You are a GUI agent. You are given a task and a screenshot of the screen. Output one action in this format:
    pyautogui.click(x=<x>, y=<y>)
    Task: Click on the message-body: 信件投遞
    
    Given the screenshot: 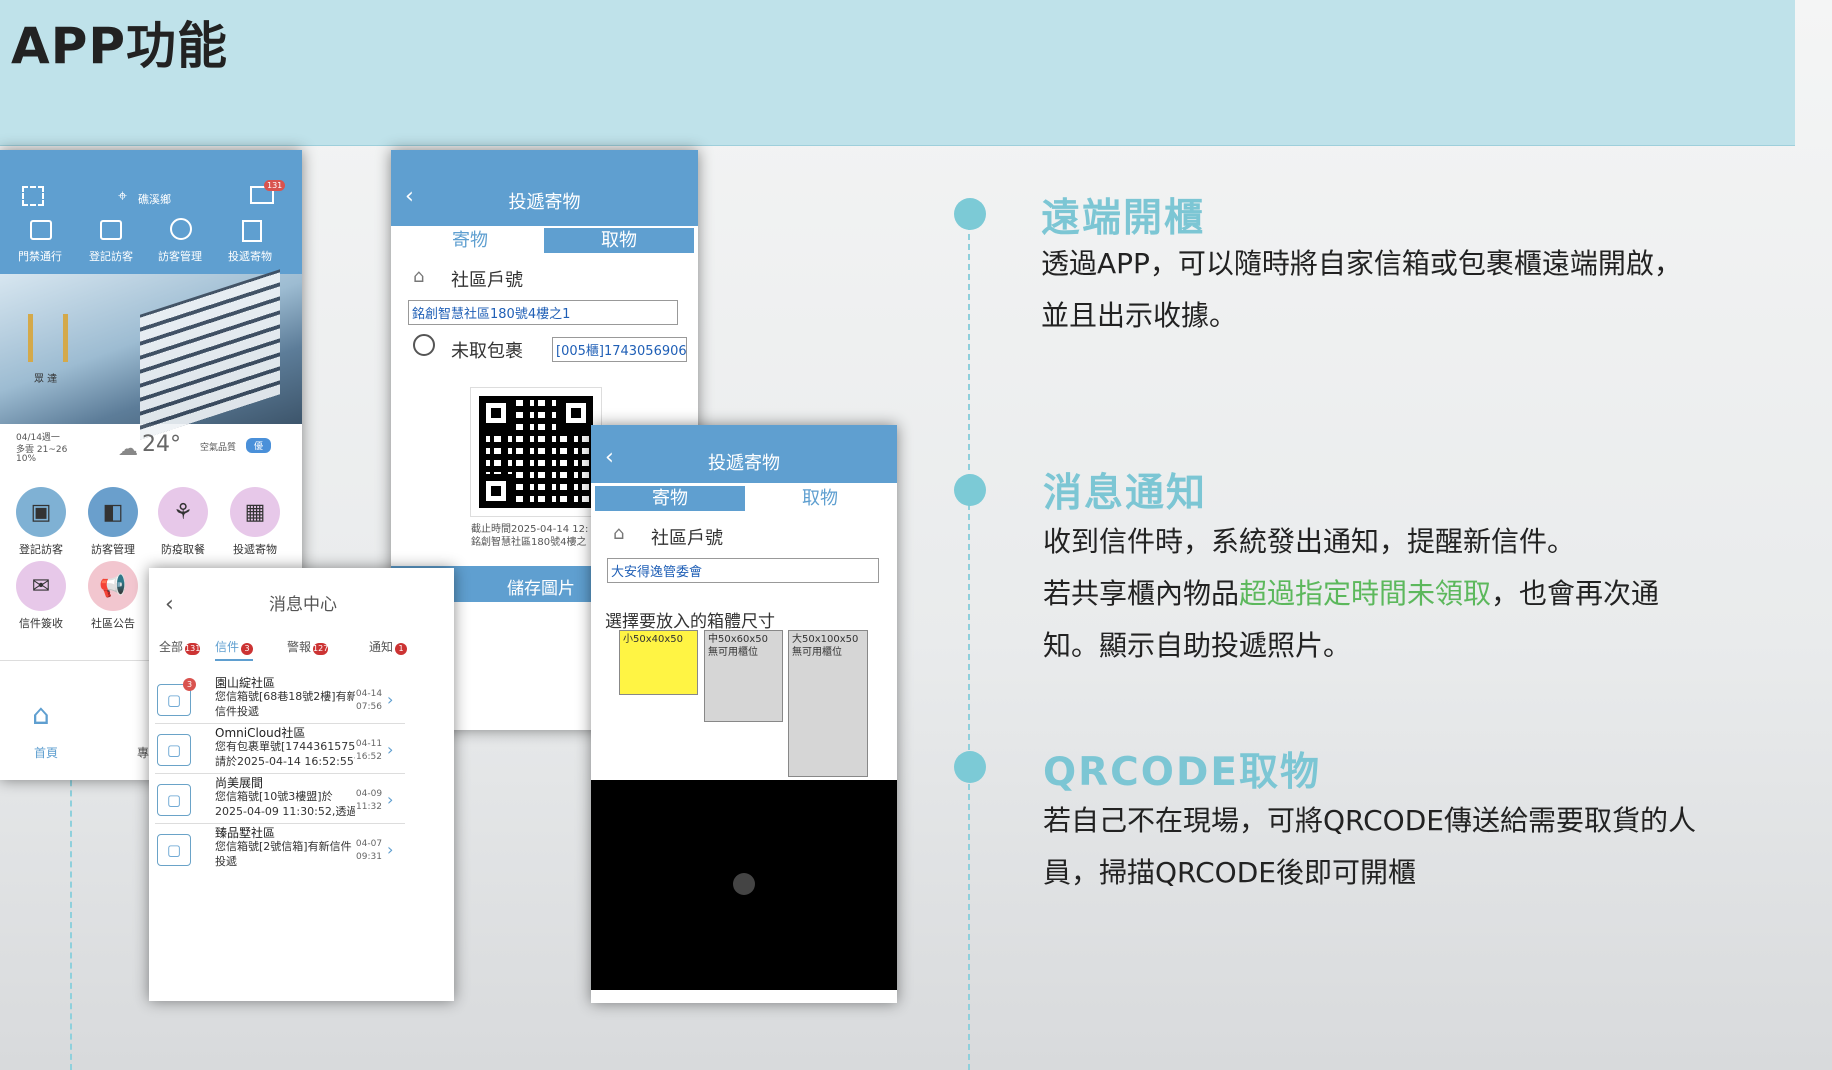 What is the action you would take?
    pyautogui.click(x=237, y=711)
    